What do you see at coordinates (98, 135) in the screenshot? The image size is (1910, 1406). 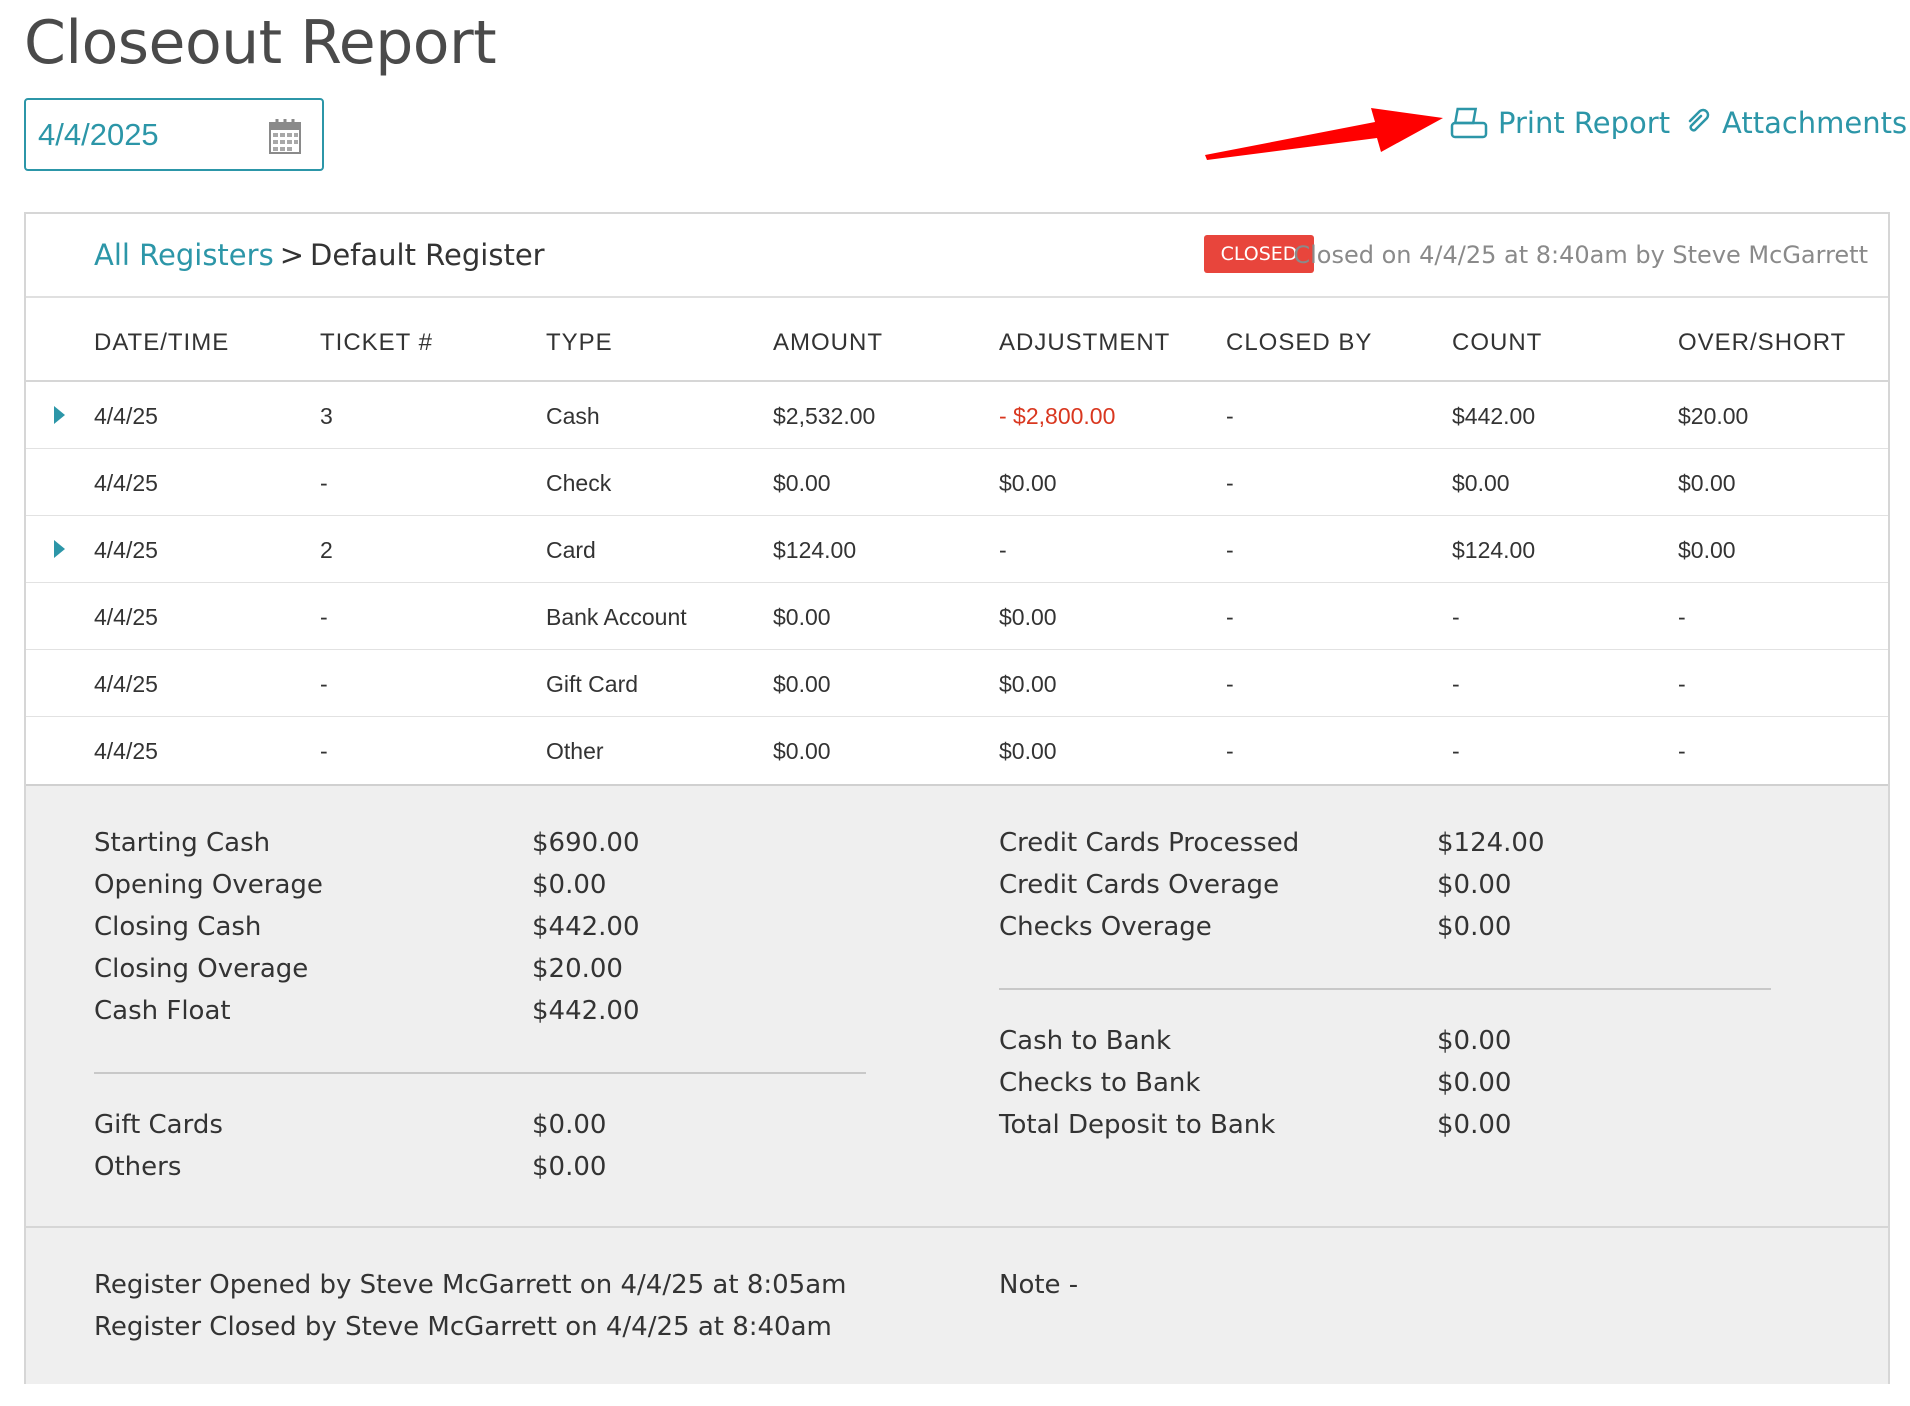 I see `date-value: 4/4/2025` at bounding box center [98, 135].